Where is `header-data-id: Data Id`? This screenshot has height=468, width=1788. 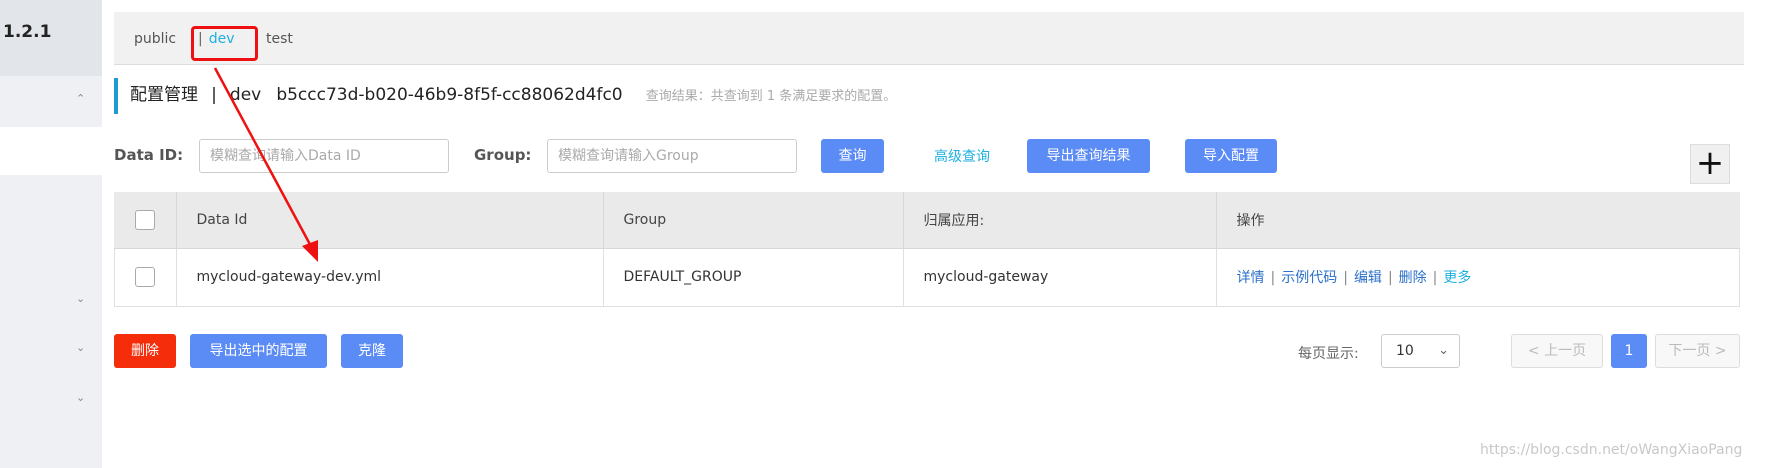 header-data-id: Data Id is located at coordinates (390, 220).